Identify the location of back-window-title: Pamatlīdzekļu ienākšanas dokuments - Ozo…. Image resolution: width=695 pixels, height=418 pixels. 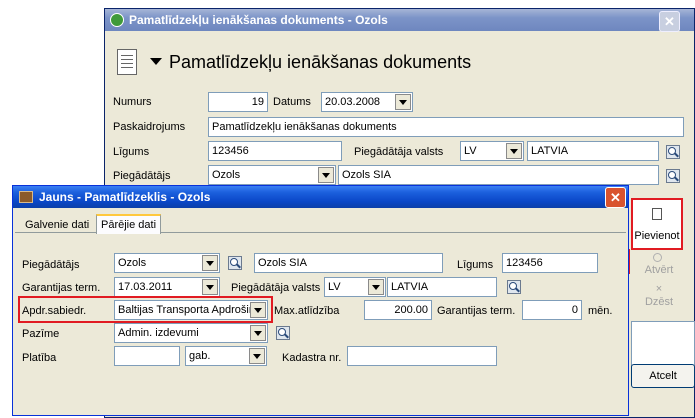
(258, 20).